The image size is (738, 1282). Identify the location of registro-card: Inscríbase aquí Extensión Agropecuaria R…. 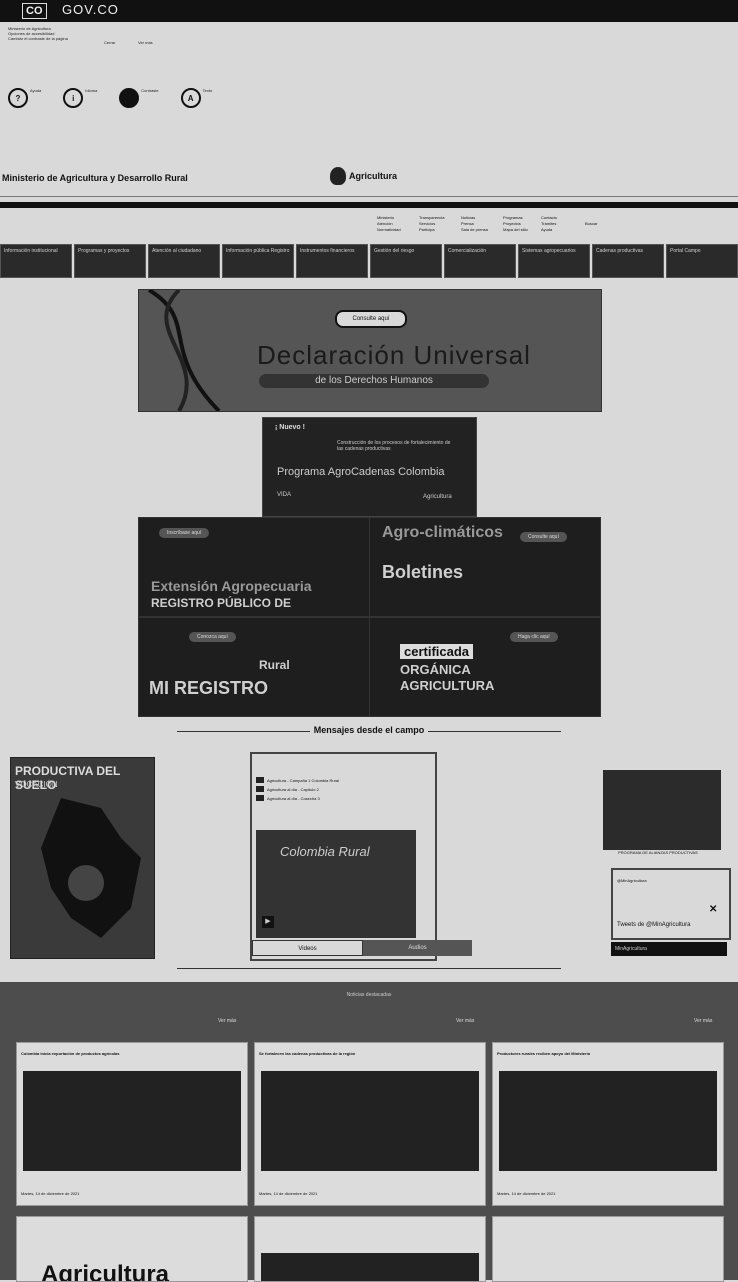
(254, 567).